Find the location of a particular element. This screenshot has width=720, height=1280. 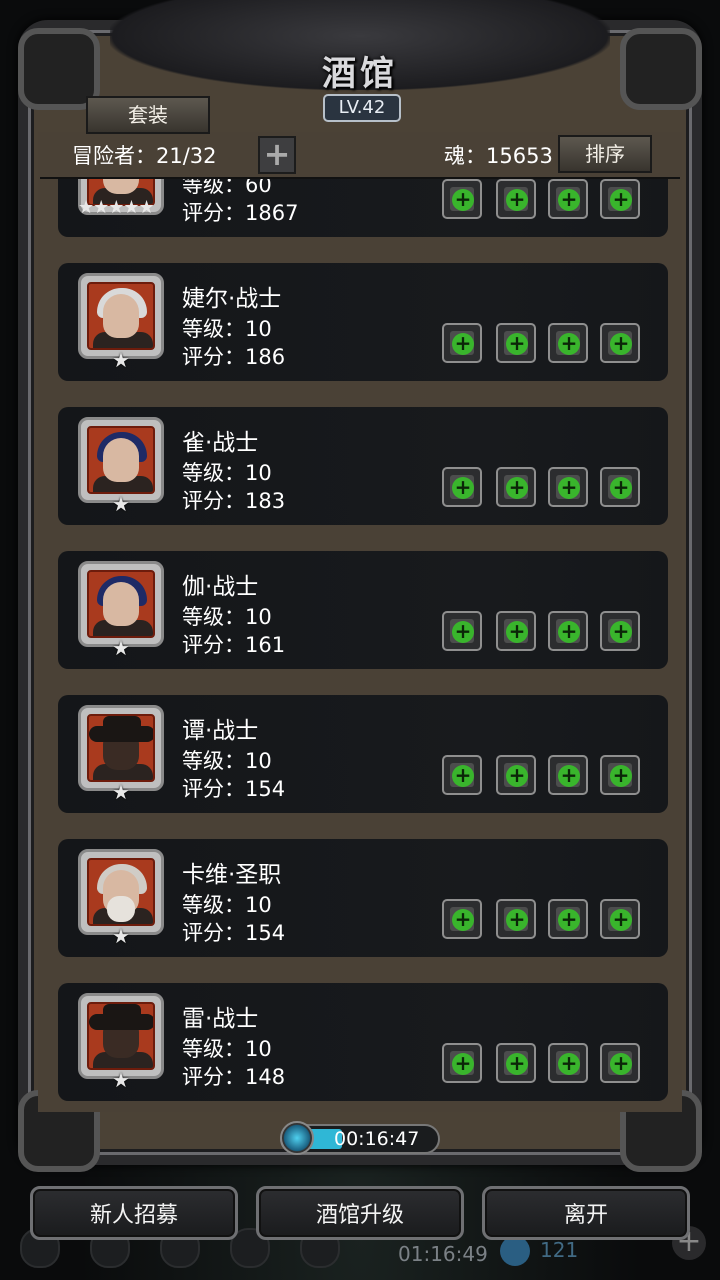

leave-button: 离开 is located at coordinates (586, 1213).